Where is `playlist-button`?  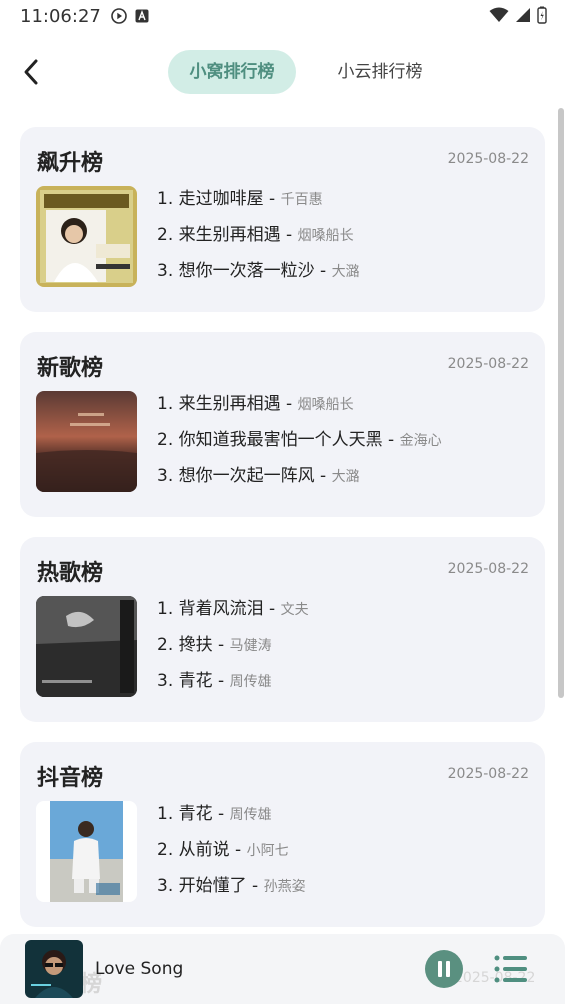 playlist-button is located at coordinates (511, 969).